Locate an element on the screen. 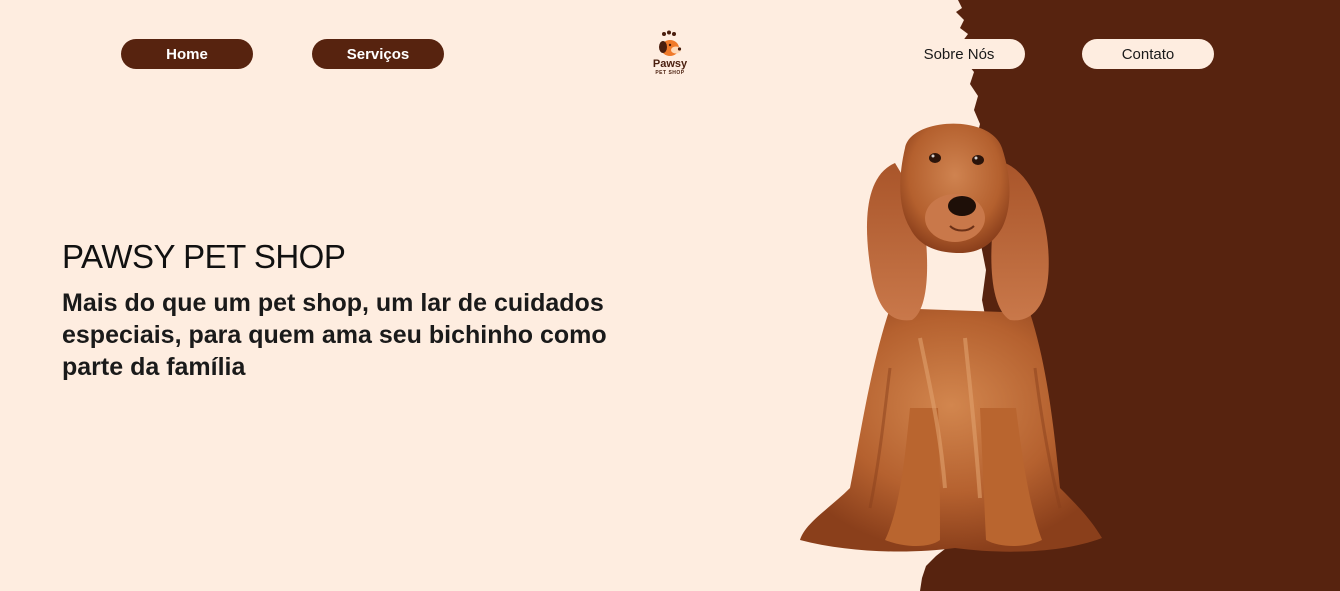 Image resolution: width=1340 pixels, height=591 pixels. nav-contact-button: Contato is located at coordinates (1148, 54).